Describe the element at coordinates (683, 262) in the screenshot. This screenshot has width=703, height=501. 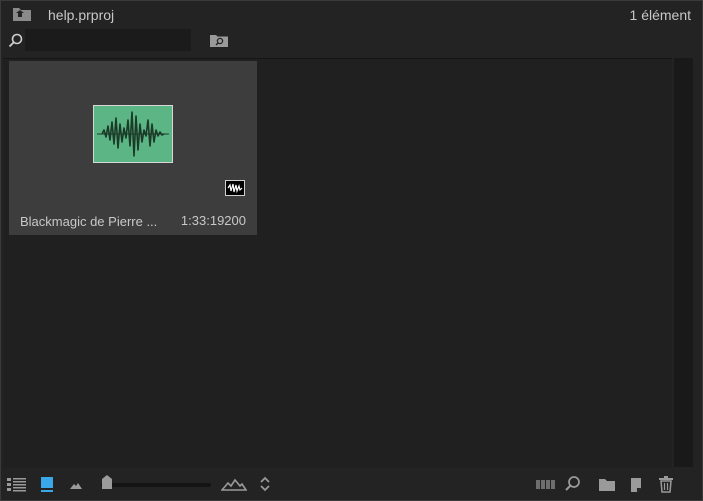
I see `vertical-scrollbar` at that location.